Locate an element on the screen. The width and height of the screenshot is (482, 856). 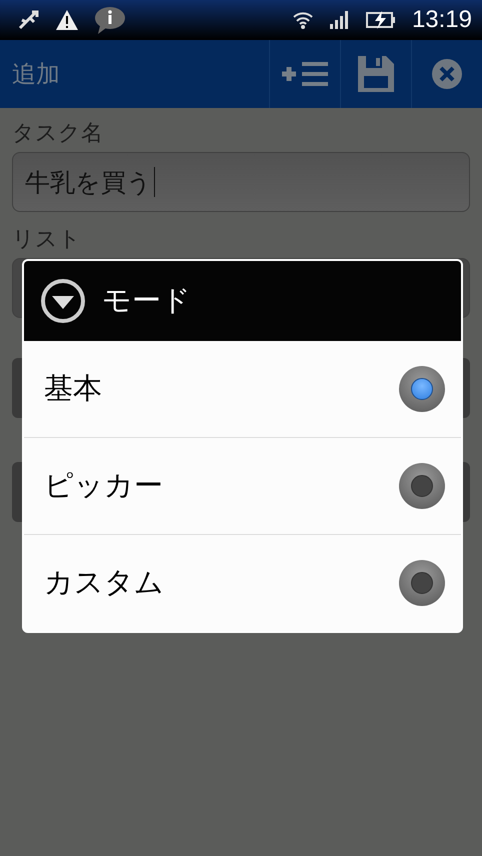
caret-down-icon is located at coordinates (63, 301).